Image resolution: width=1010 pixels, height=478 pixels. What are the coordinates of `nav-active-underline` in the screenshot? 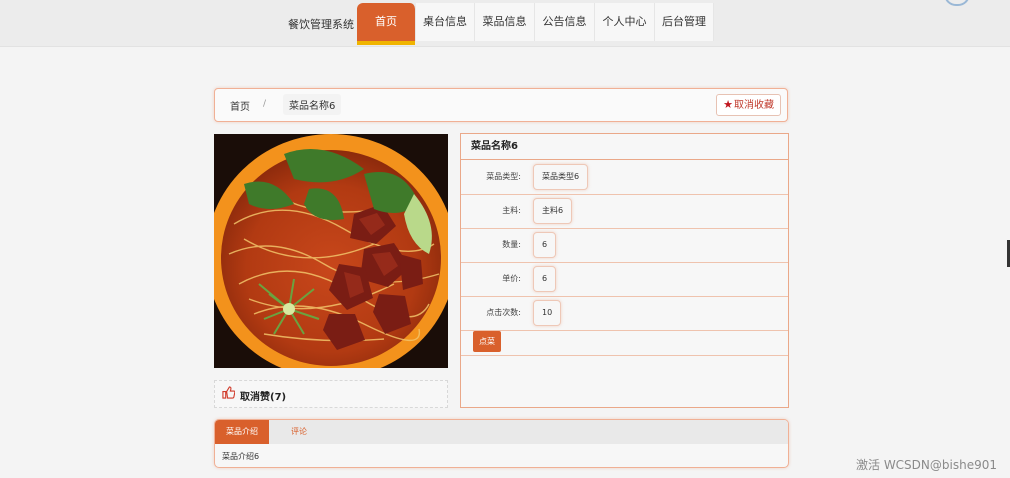 It's located at (386, 43).